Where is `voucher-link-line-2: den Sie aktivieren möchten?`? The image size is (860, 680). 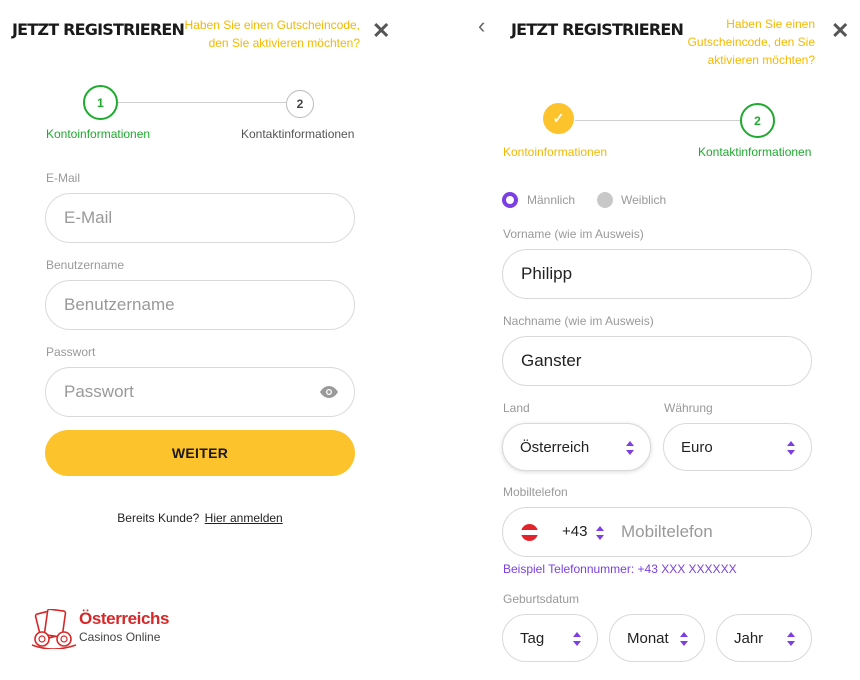 voucher-link-line-2: den Sie aktivieren möchten? is located at coordinates (284, 43).